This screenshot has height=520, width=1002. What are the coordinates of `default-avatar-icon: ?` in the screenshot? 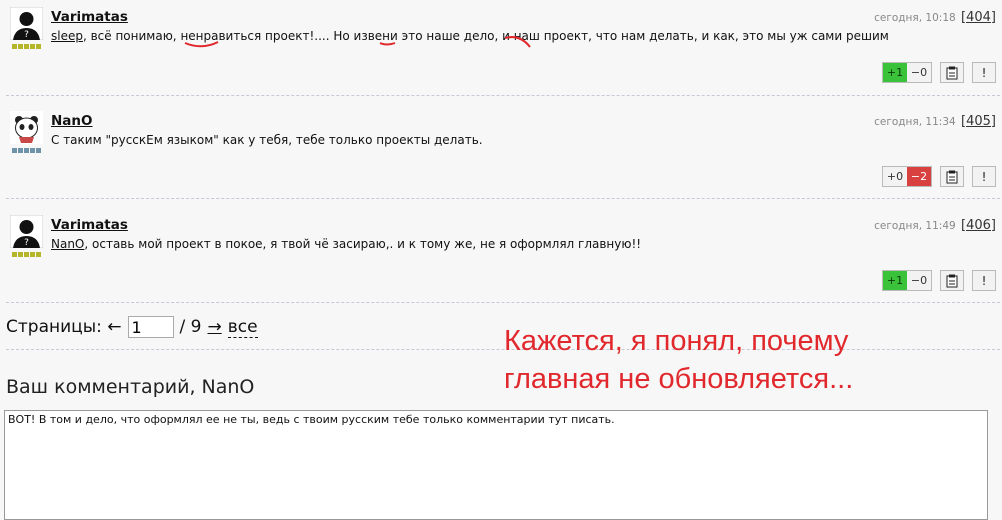 It's located at (26, 231).